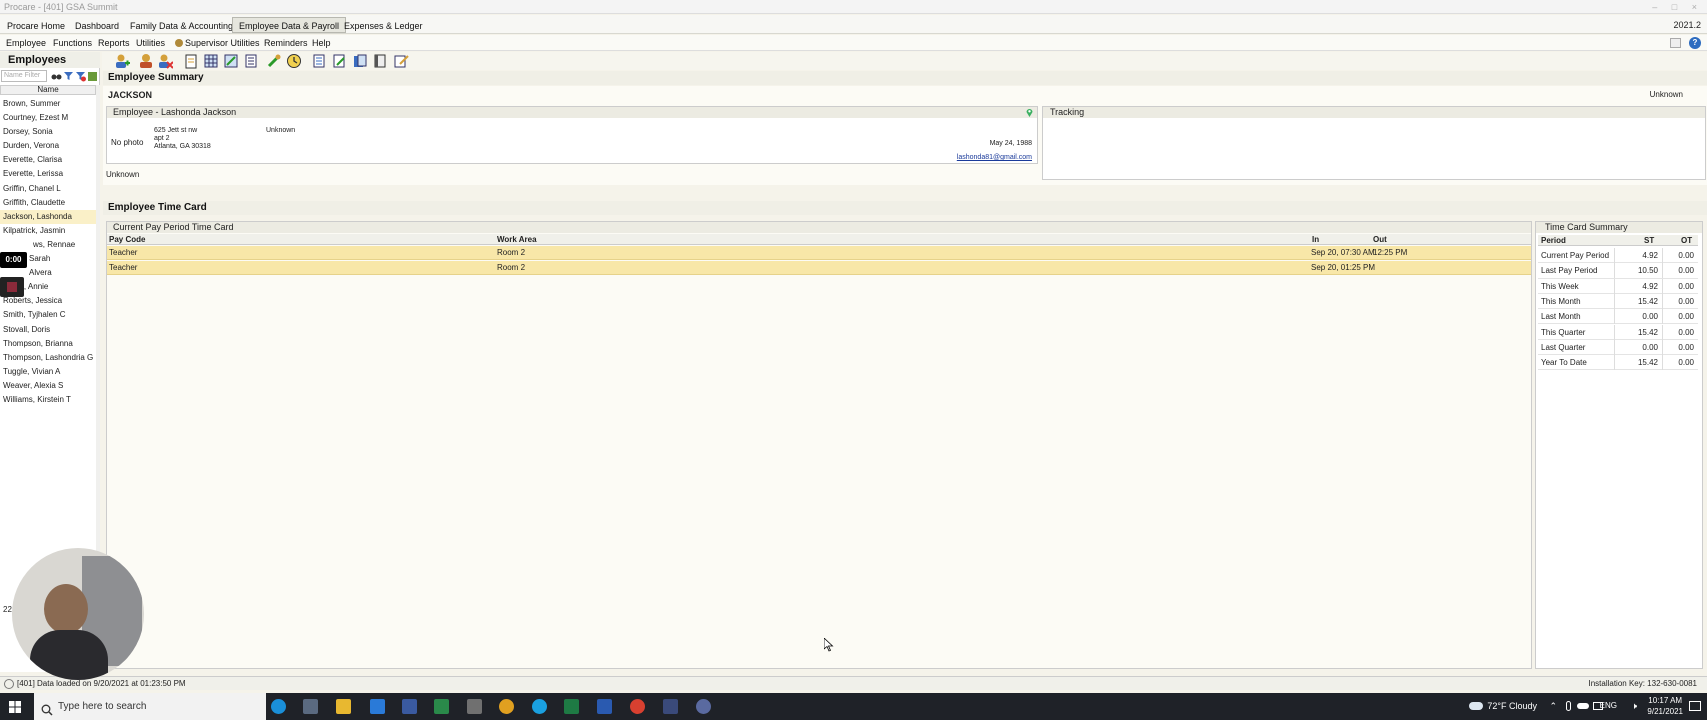  What do you see at coordinates (80, 76) in the screenshot?
I see `clear-filter-icon` at bounding box center [80, 76].